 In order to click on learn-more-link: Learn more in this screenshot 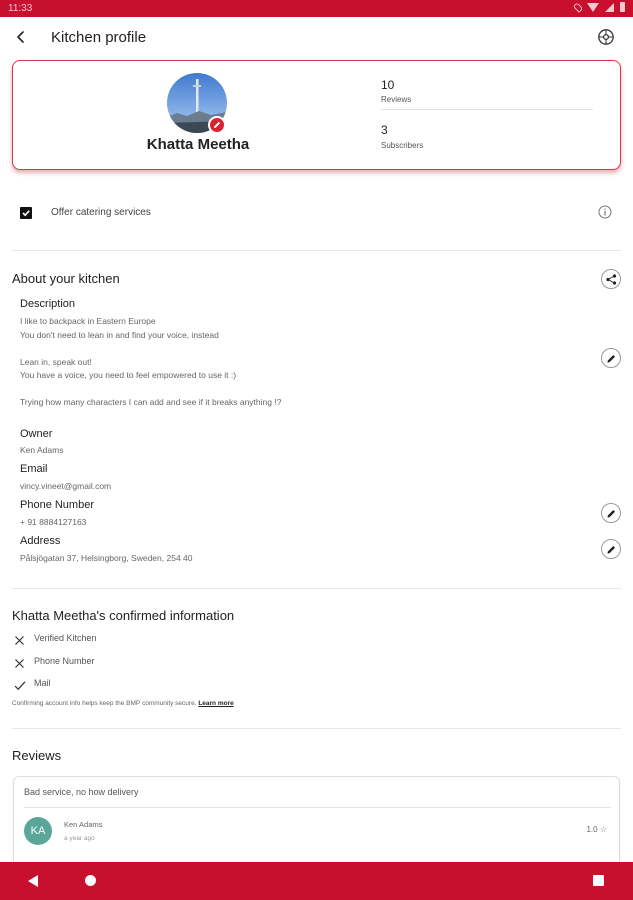, I will do `click(215, 703)`.